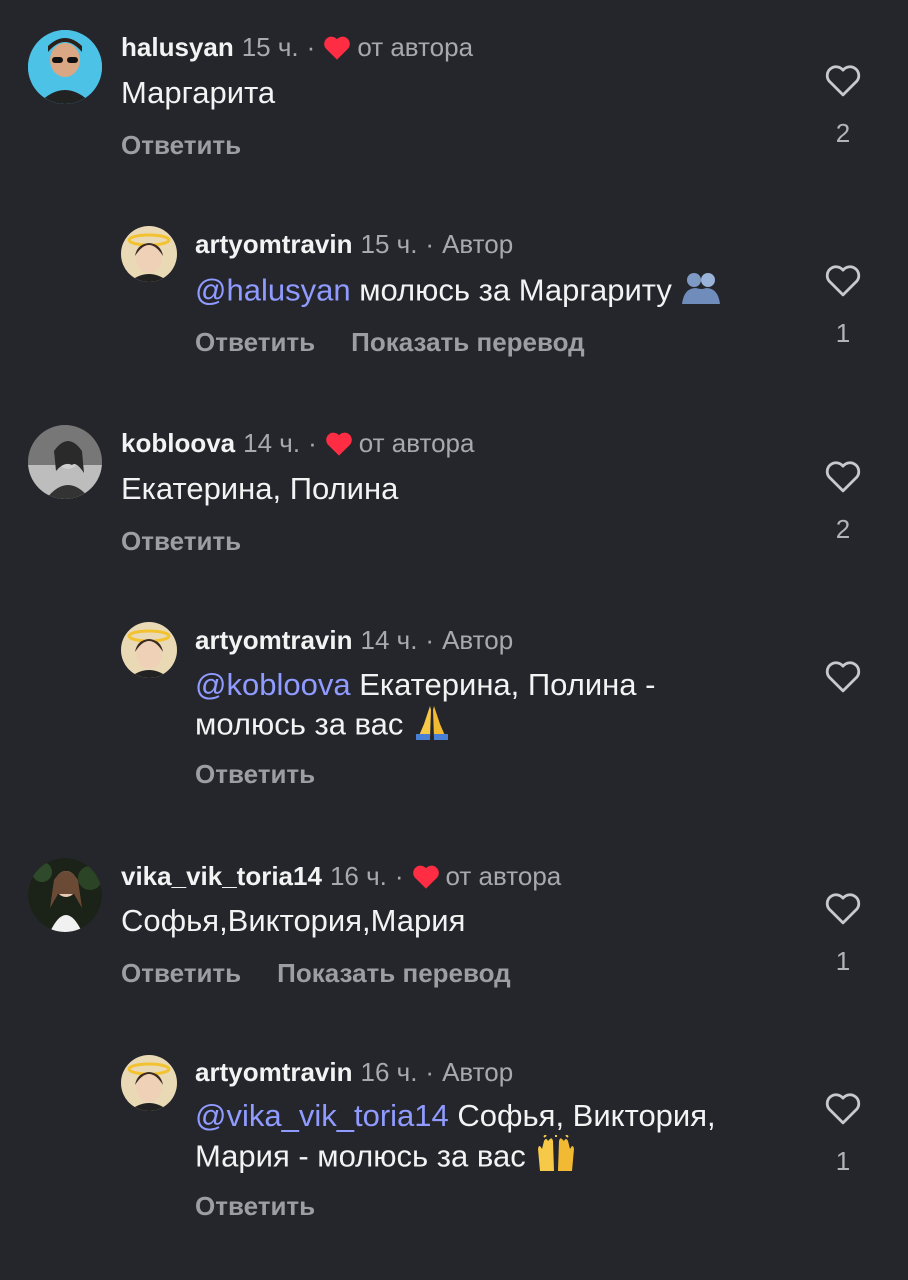  I want to click on comment-text: @halusyan молюсь за Маргариту, so click(458, 292).